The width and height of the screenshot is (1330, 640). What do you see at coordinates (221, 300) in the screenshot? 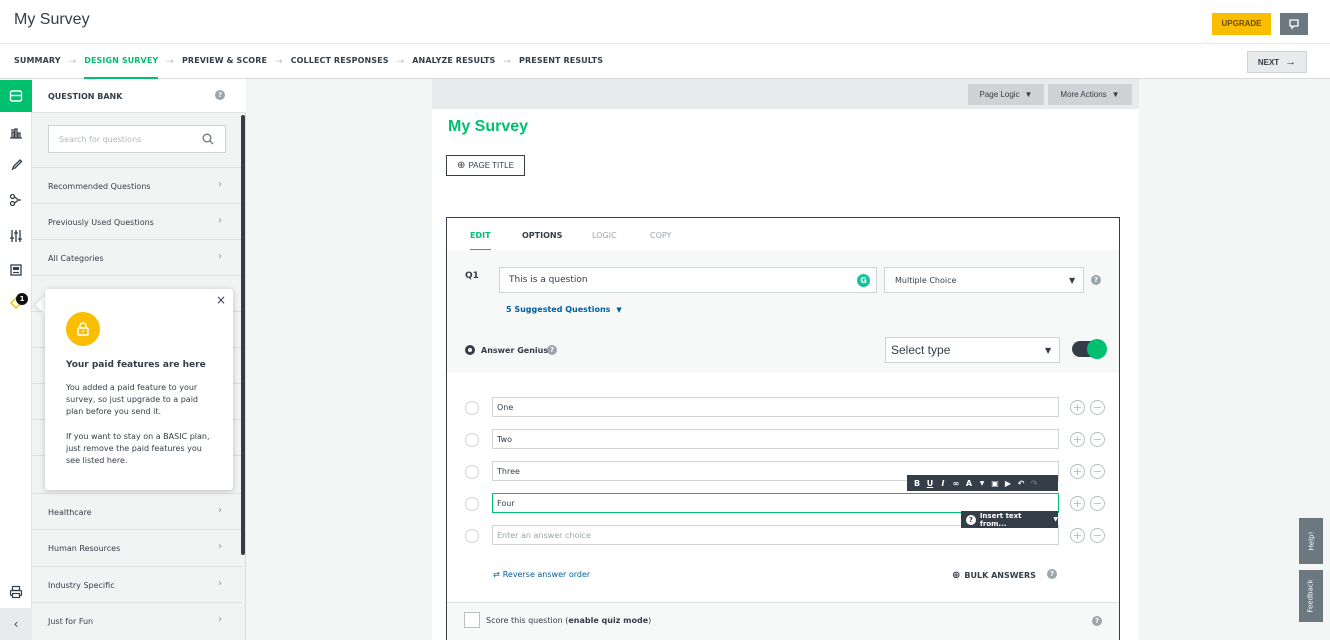
I see `close-icon: ×` at bounding box center [221, 300].